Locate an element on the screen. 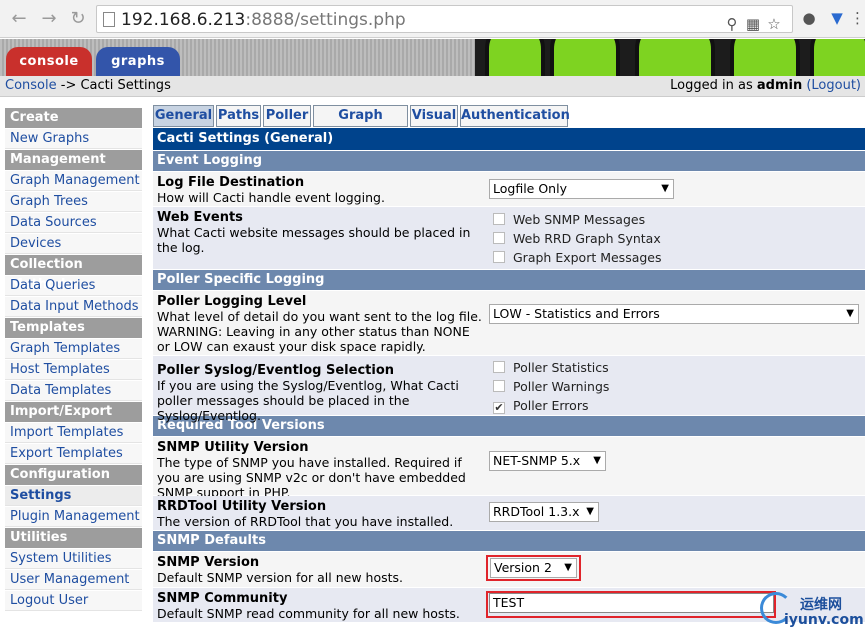  tab-authentication: Authentication is located at coordinates (515, 116).